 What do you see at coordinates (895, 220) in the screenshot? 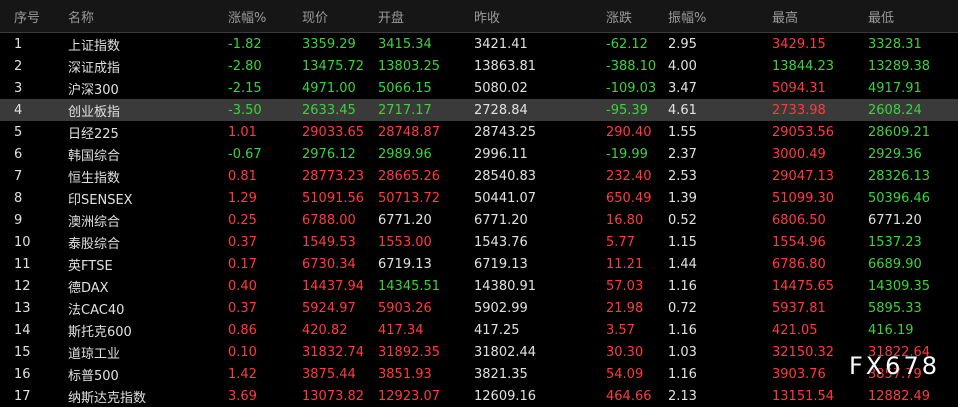
I see `row-low: 6771.20` at bounding box center [895, 220].